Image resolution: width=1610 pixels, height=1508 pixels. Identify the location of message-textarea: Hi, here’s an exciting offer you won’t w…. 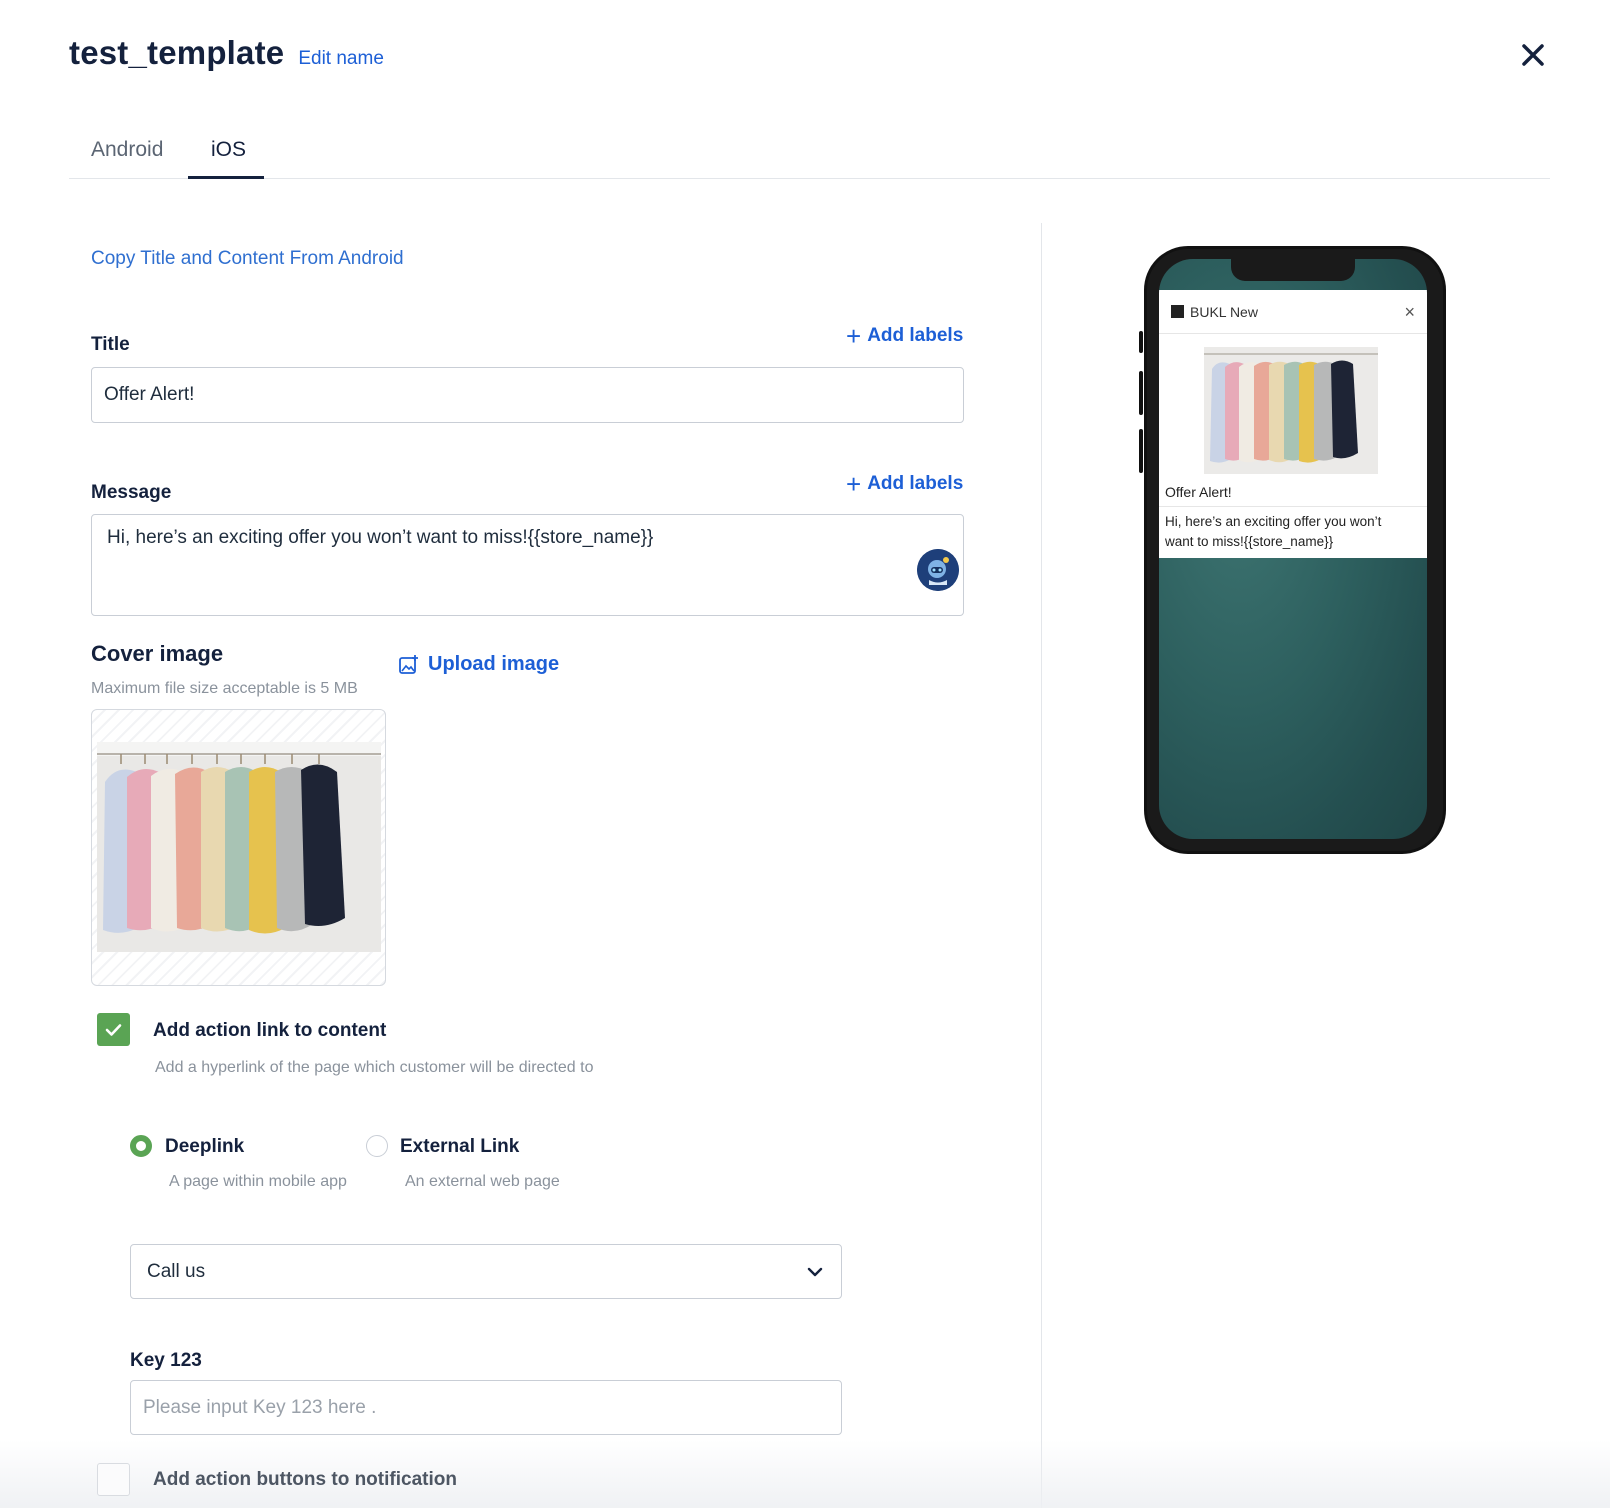
(527, 565).